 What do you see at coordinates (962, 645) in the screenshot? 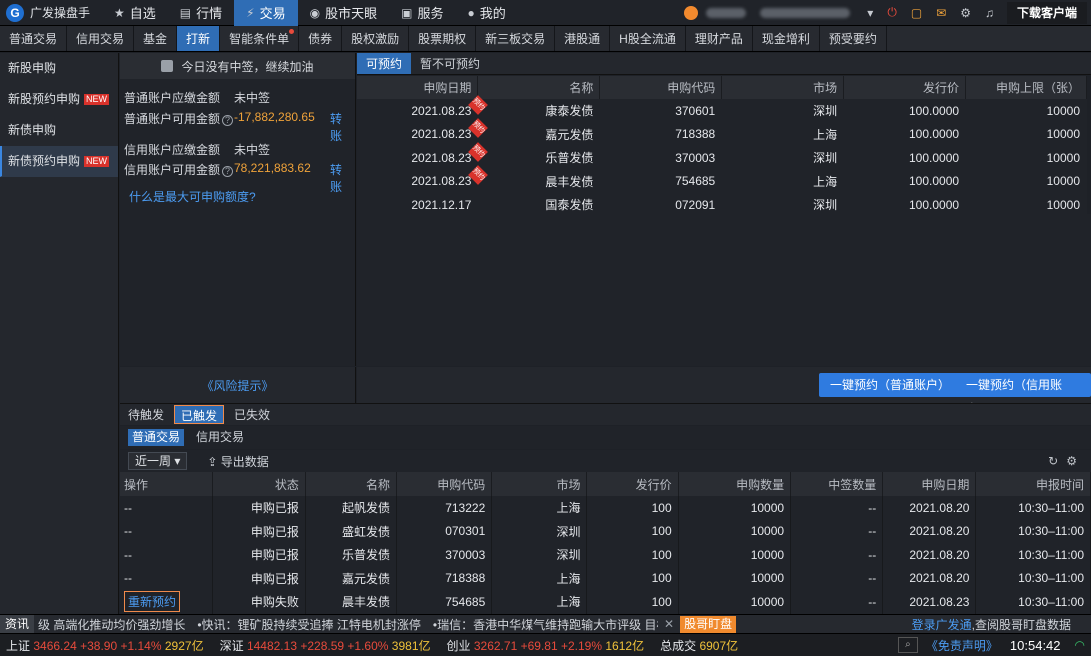
I see `disclaimer-link: 《免责声明》` at bounding box center [962, 645].